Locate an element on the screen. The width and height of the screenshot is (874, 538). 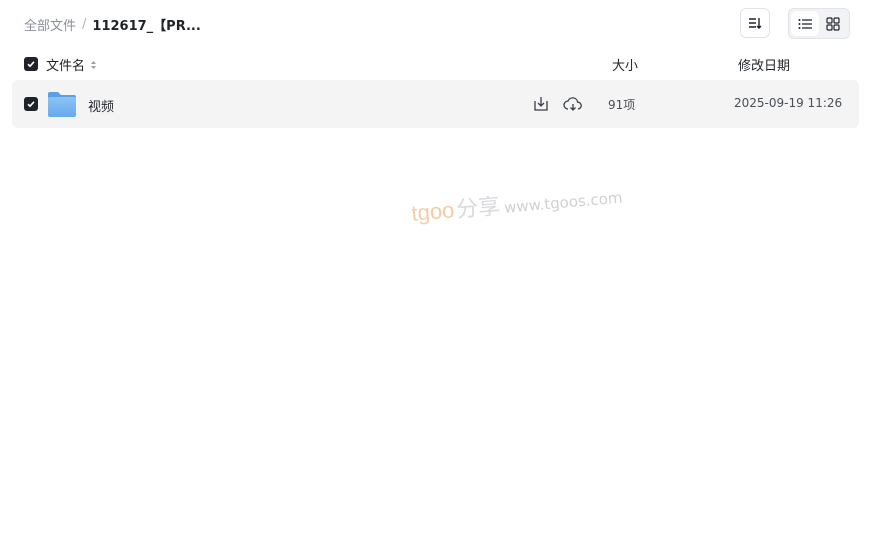
list-view-icon is located at coordinates (805, 23).